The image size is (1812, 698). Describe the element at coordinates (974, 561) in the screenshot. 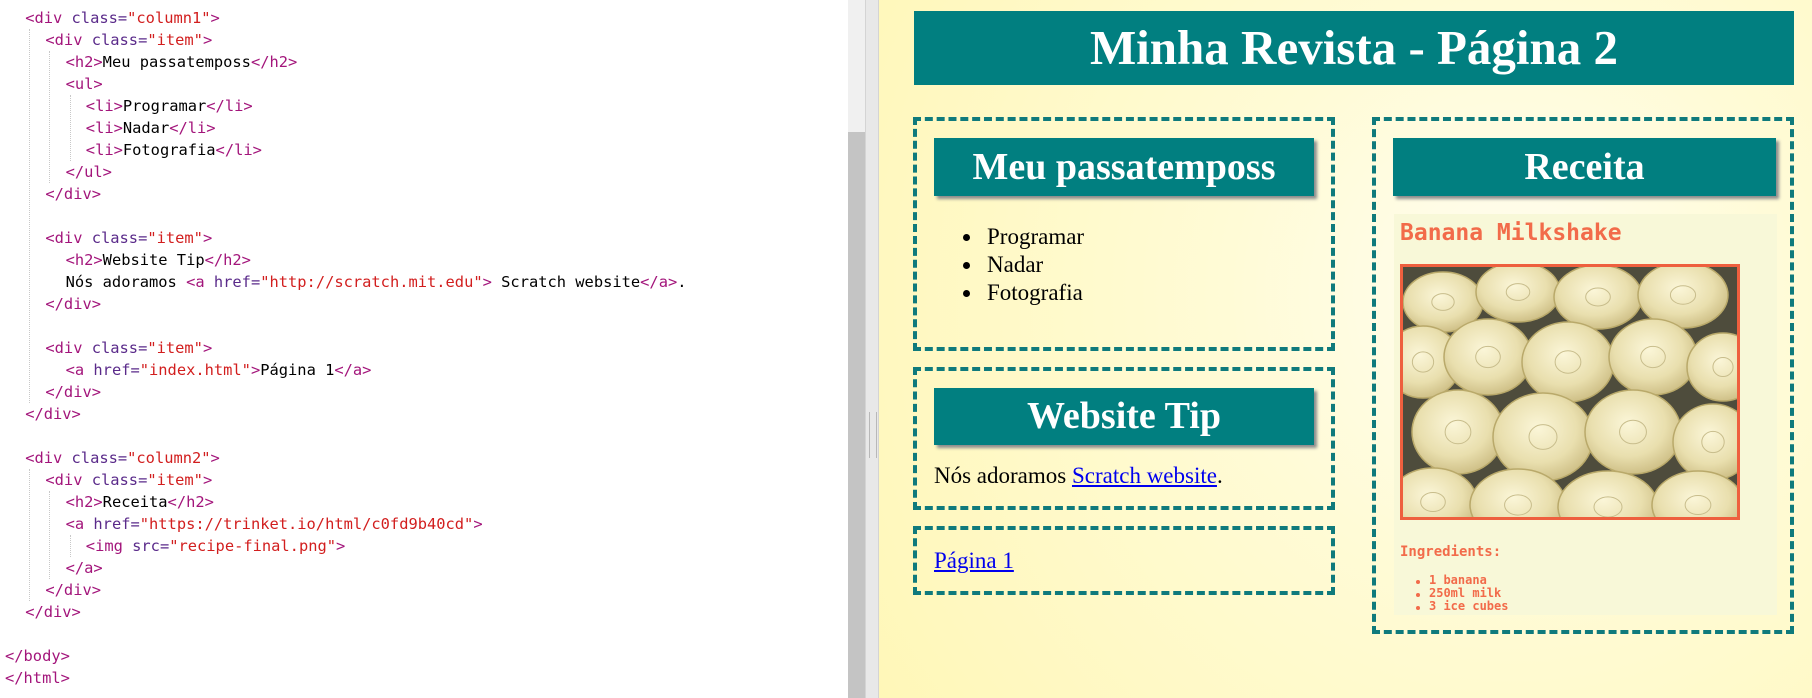

I see `pagina-1-link: Página 1` at that location.